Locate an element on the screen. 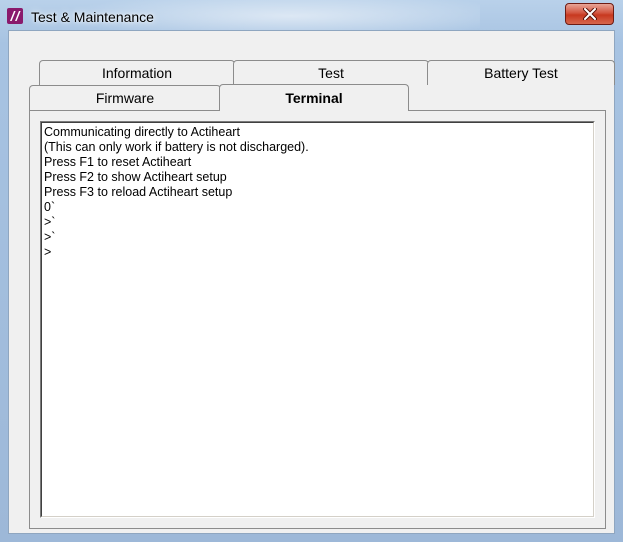 Image resolution: width=623 pixels, height=542 pixels. tab-label: Information is located at coordinates (137, 73).